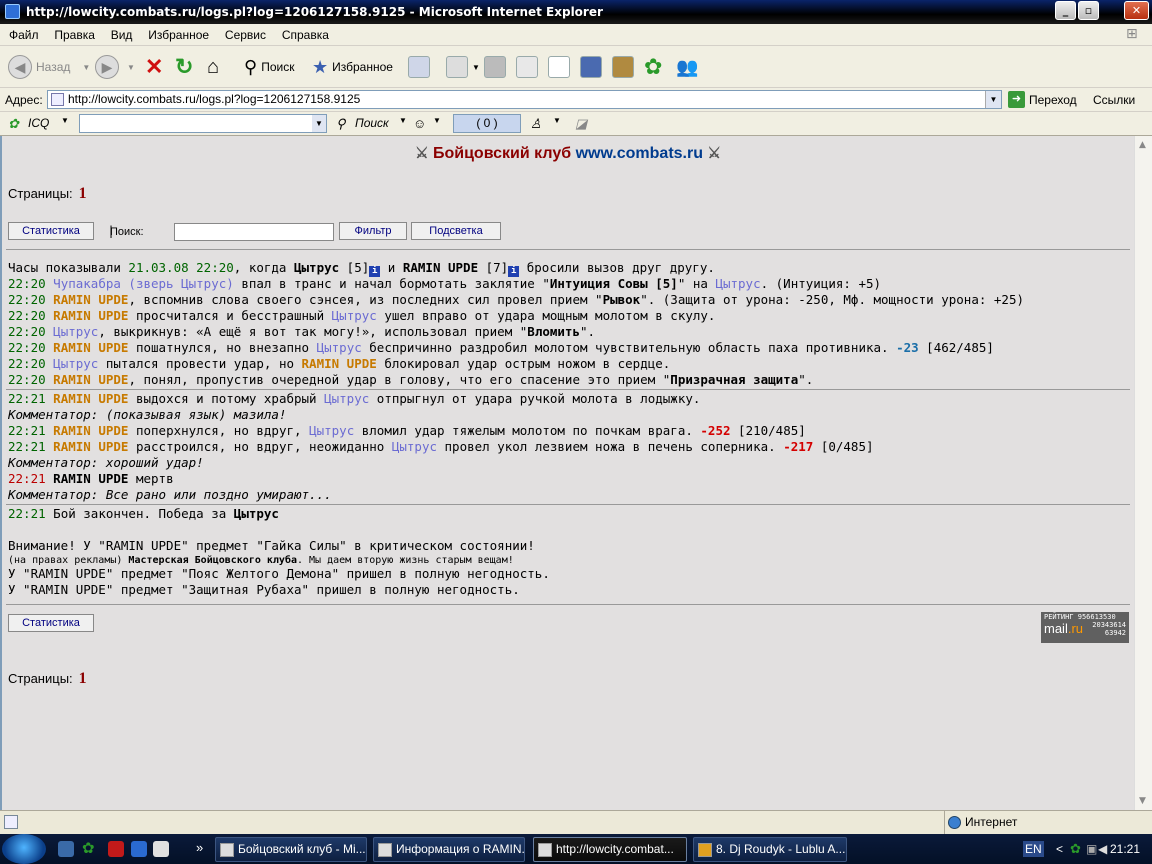 The width and height of the screenshot is (1152, 864). What do you see at coordinates (203, 123) in the screenshot?
I see `icq-search-input: ▼` at bounding box center [203, 123].